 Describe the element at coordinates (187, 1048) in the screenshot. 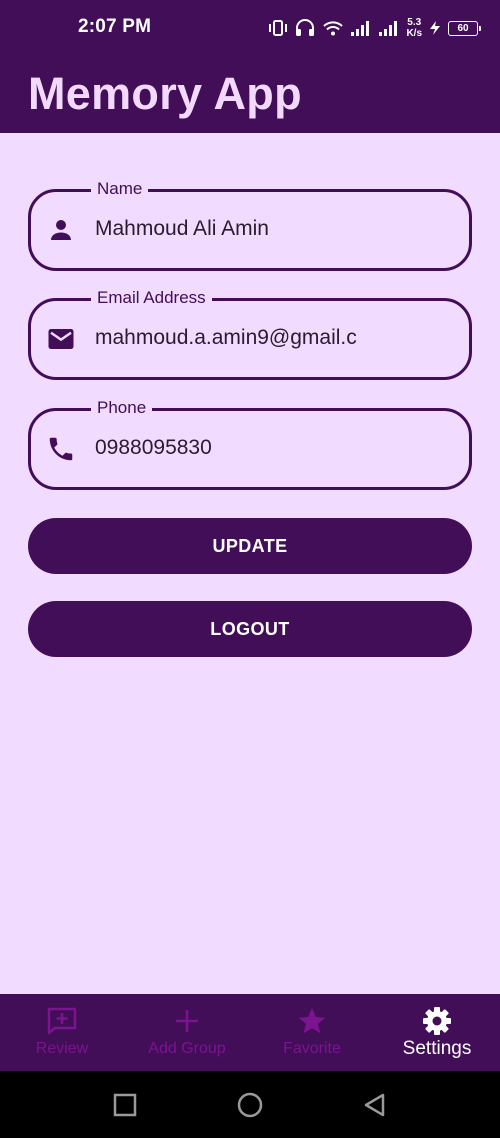

I see `nav-label-add-group: Add Group` at that location.